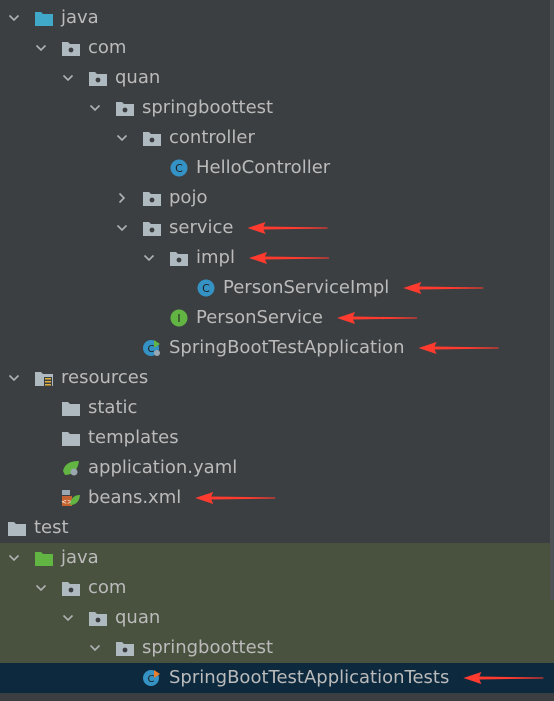 The image size is (554, 701). Describe the element at coordinates (71, 498) in the screenshot. I see `xml-spring-icon: <>` at that location.